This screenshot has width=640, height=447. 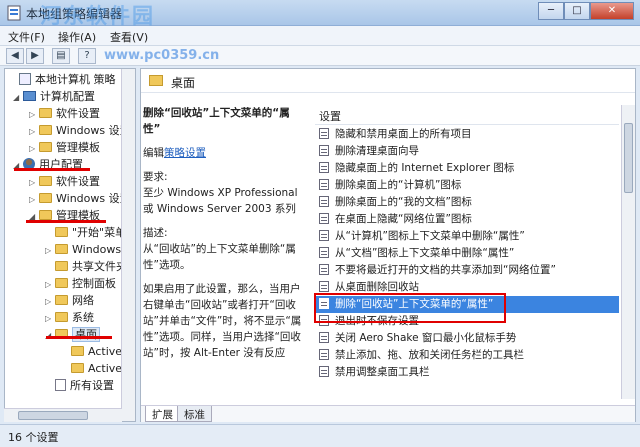 I want to click on close-button: ✕, so click(x=612, y=11).